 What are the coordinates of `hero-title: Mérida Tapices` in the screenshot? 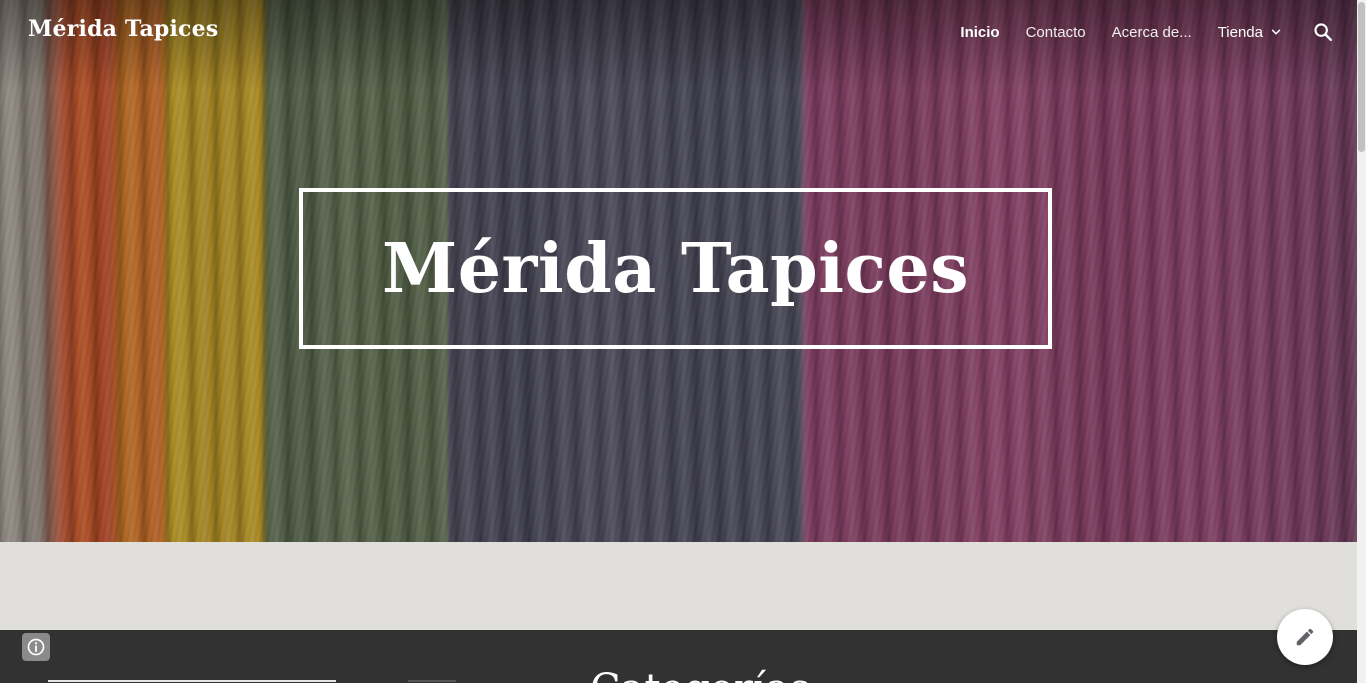 It's located at (675, 268).